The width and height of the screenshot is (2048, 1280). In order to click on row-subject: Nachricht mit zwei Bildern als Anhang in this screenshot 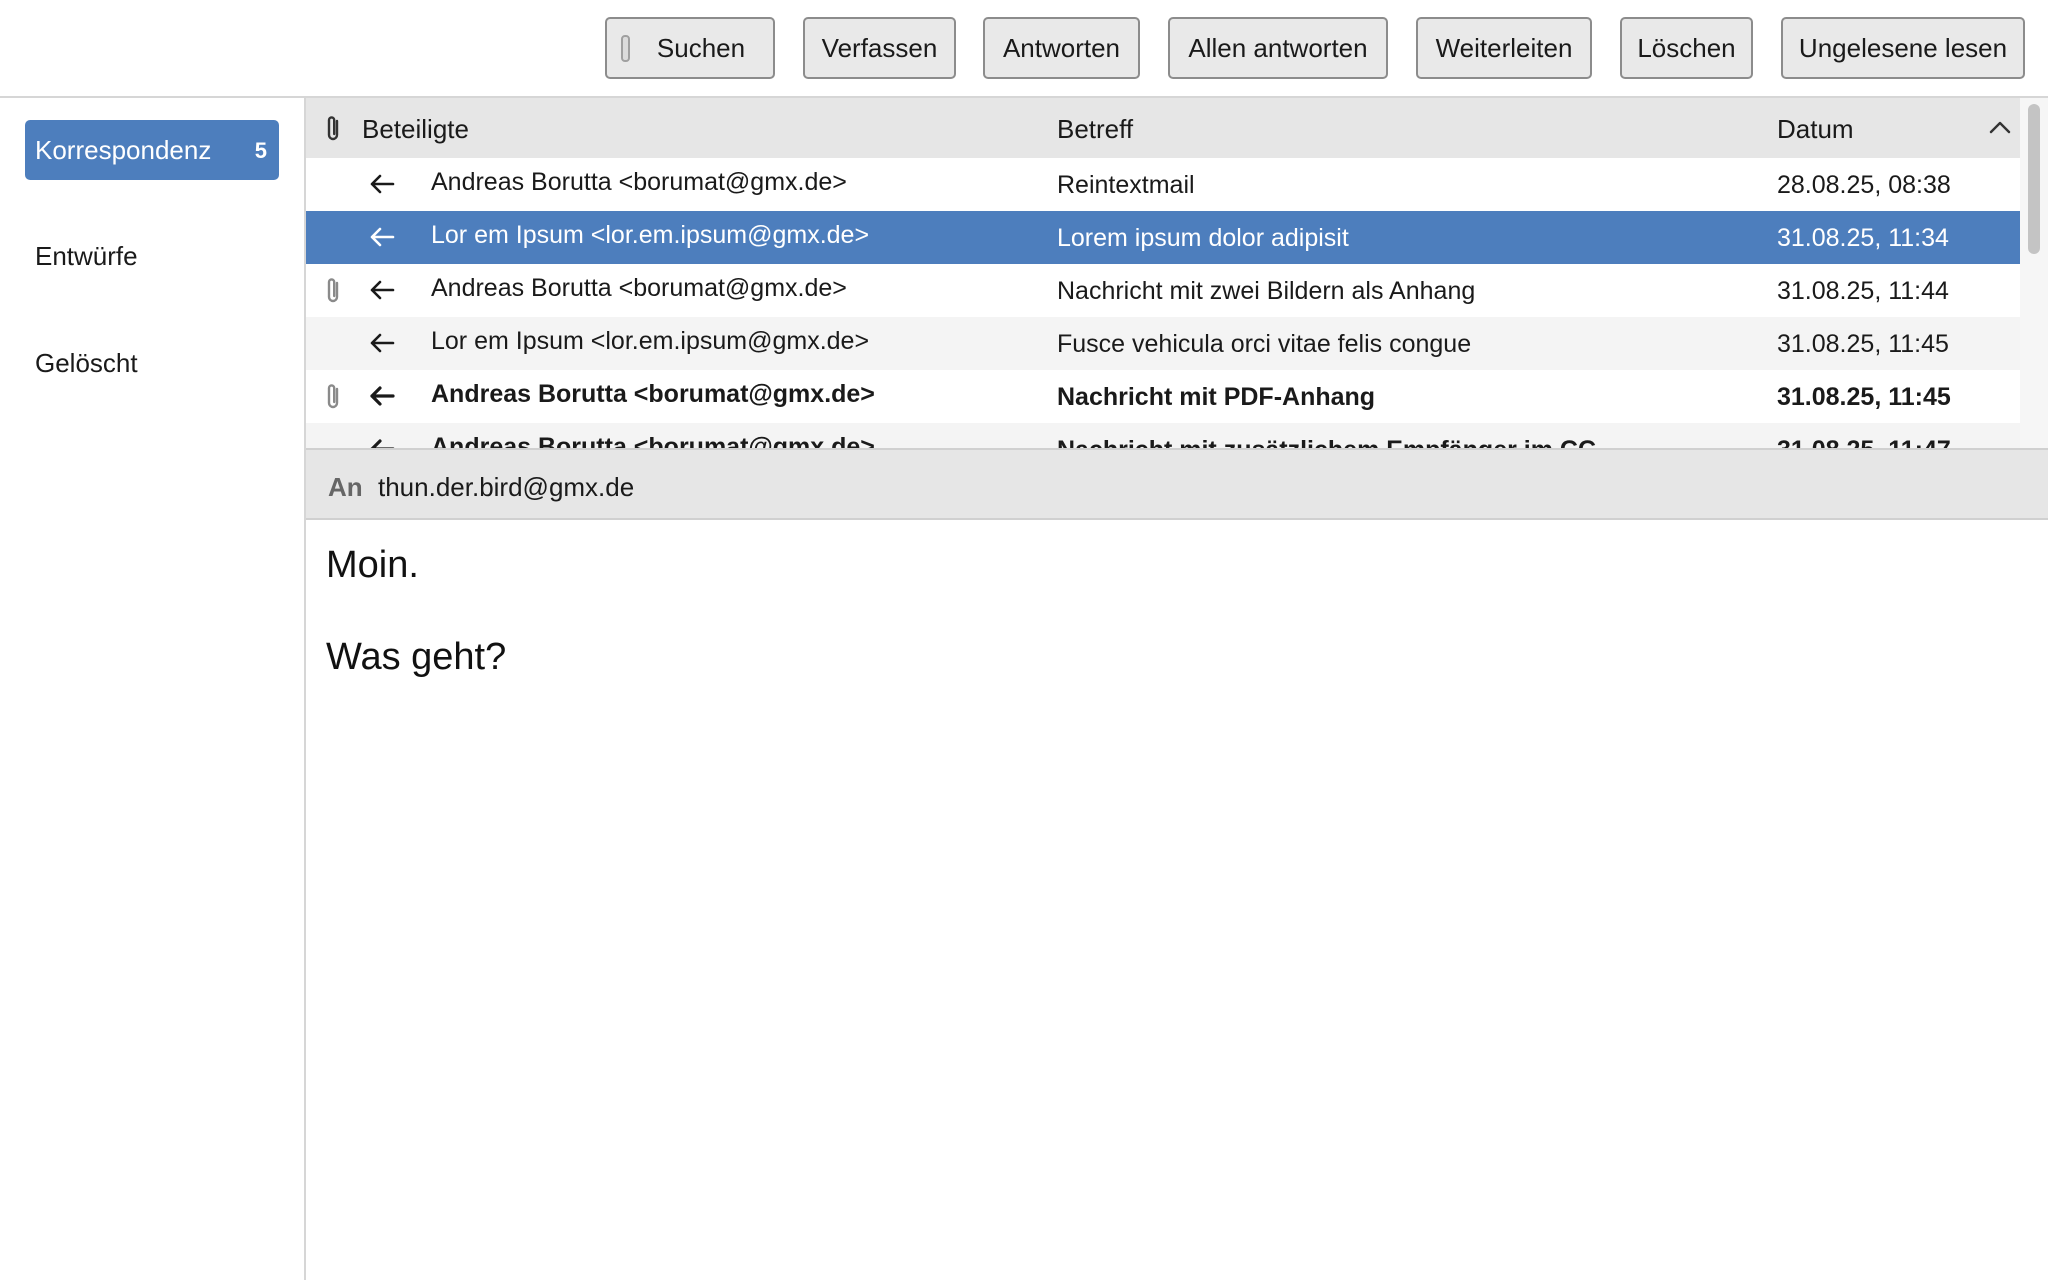, I will do `click(1266, 291)`.